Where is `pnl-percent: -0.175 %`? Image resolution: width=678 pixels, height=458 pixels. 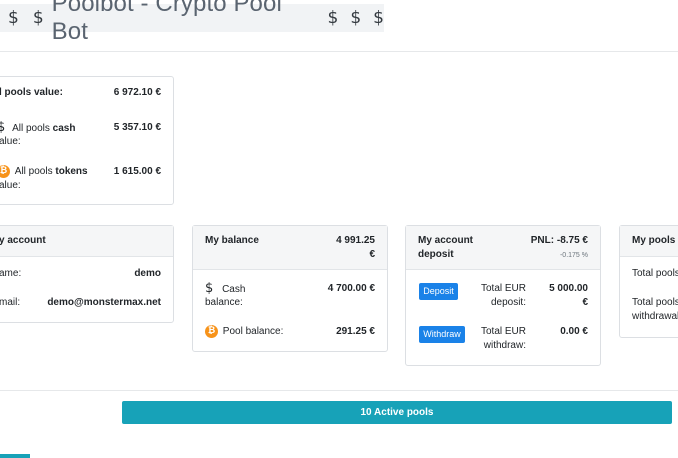
pnl-percent: -0.175 % is located at coordinates (573, 255).